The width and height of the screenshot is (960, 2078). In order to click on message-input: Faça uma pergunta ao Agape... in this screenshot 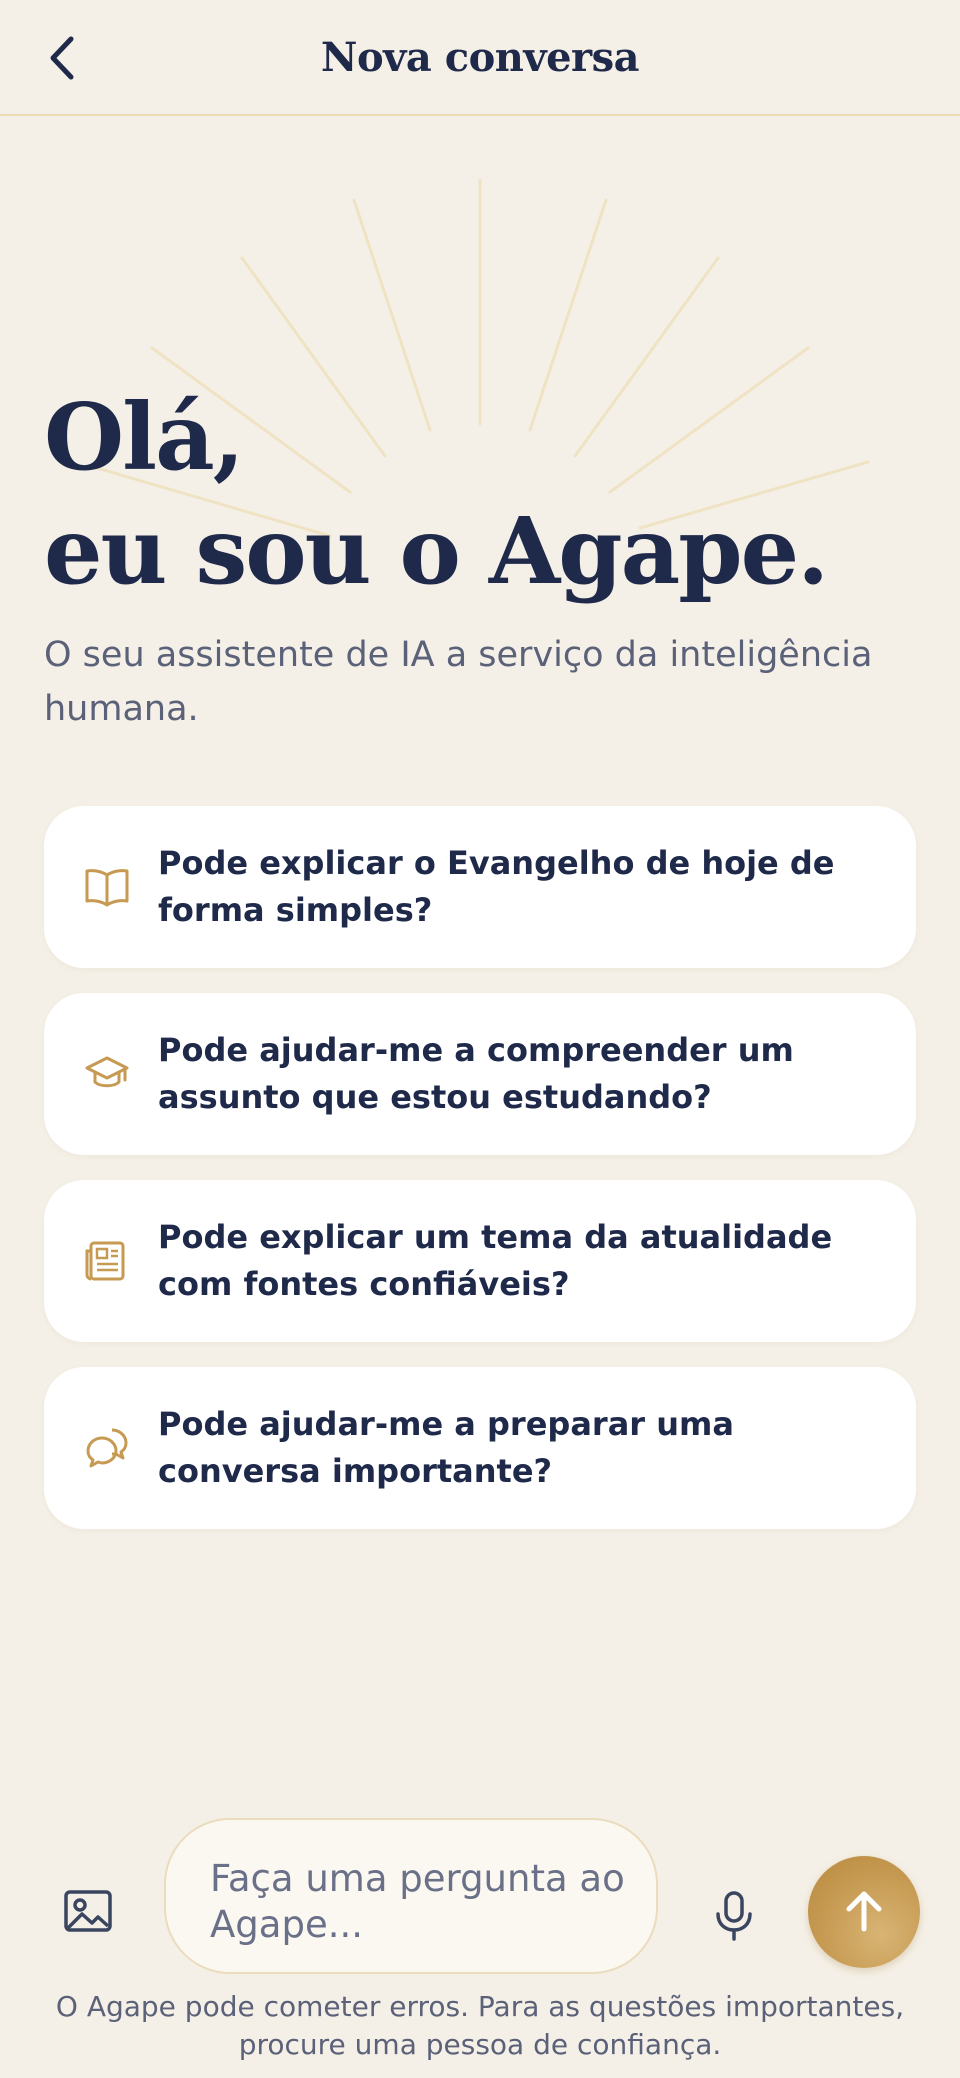, I will do `click(411, 1896)`.